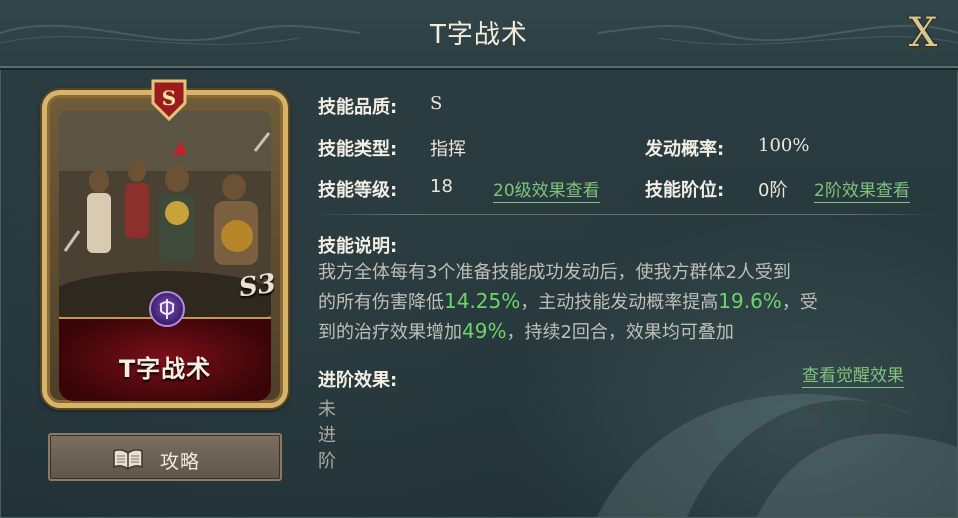 The image size is (958, 518). I want to click on type-label: 技能类型:, so click(358, 149).